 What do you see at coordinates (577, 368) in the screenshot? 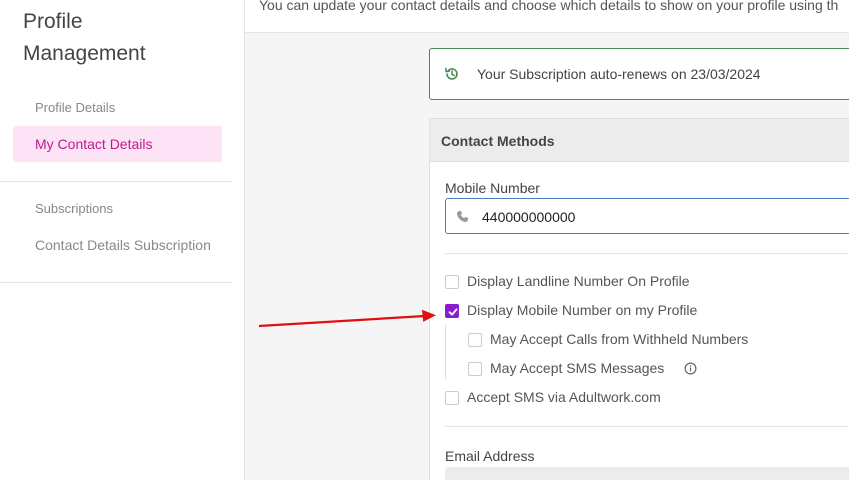
I see `option-label: May Accept SMS Messages` at bounding box center [577, 368].